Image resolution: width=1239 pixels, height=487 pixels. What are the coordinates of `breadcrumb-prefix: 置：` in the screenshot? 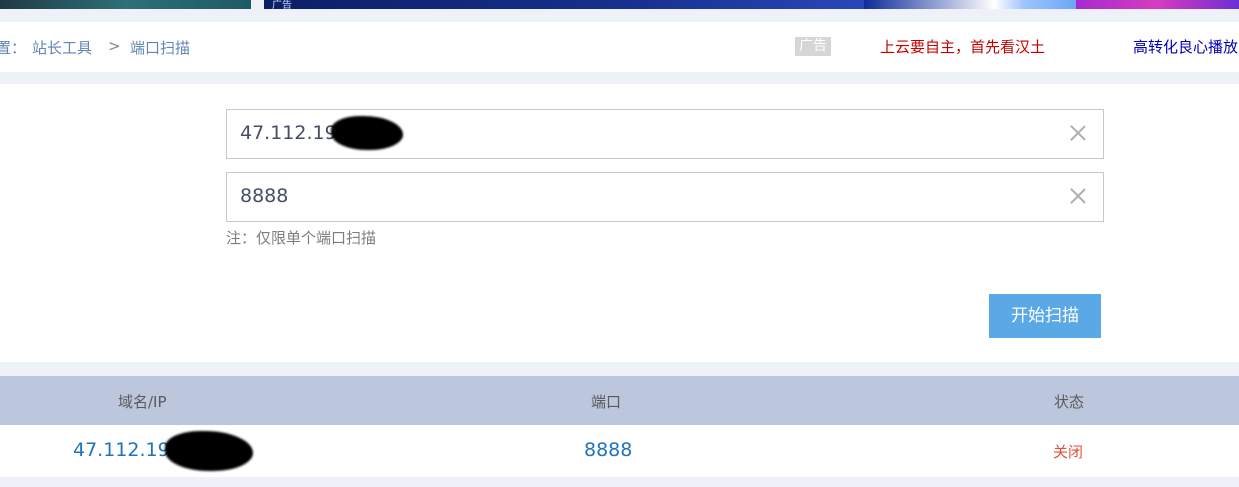 It's located at (13, 48).